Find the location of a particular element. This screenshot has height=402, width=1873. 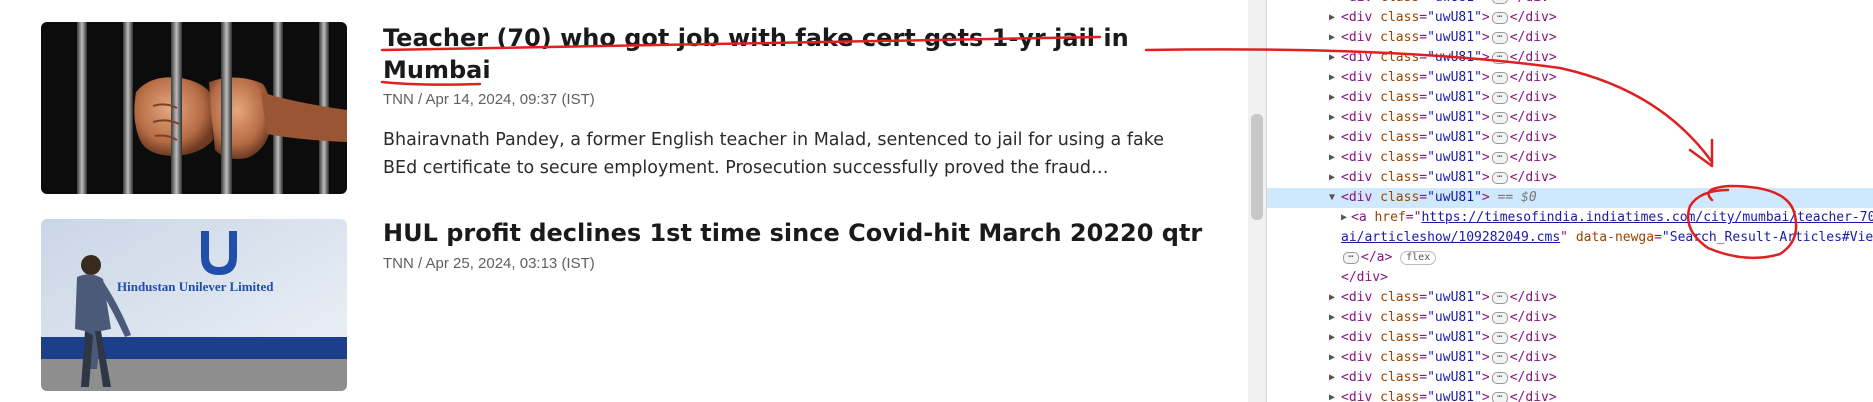

flex-badge: flex is located at coordinates (1418, 257).